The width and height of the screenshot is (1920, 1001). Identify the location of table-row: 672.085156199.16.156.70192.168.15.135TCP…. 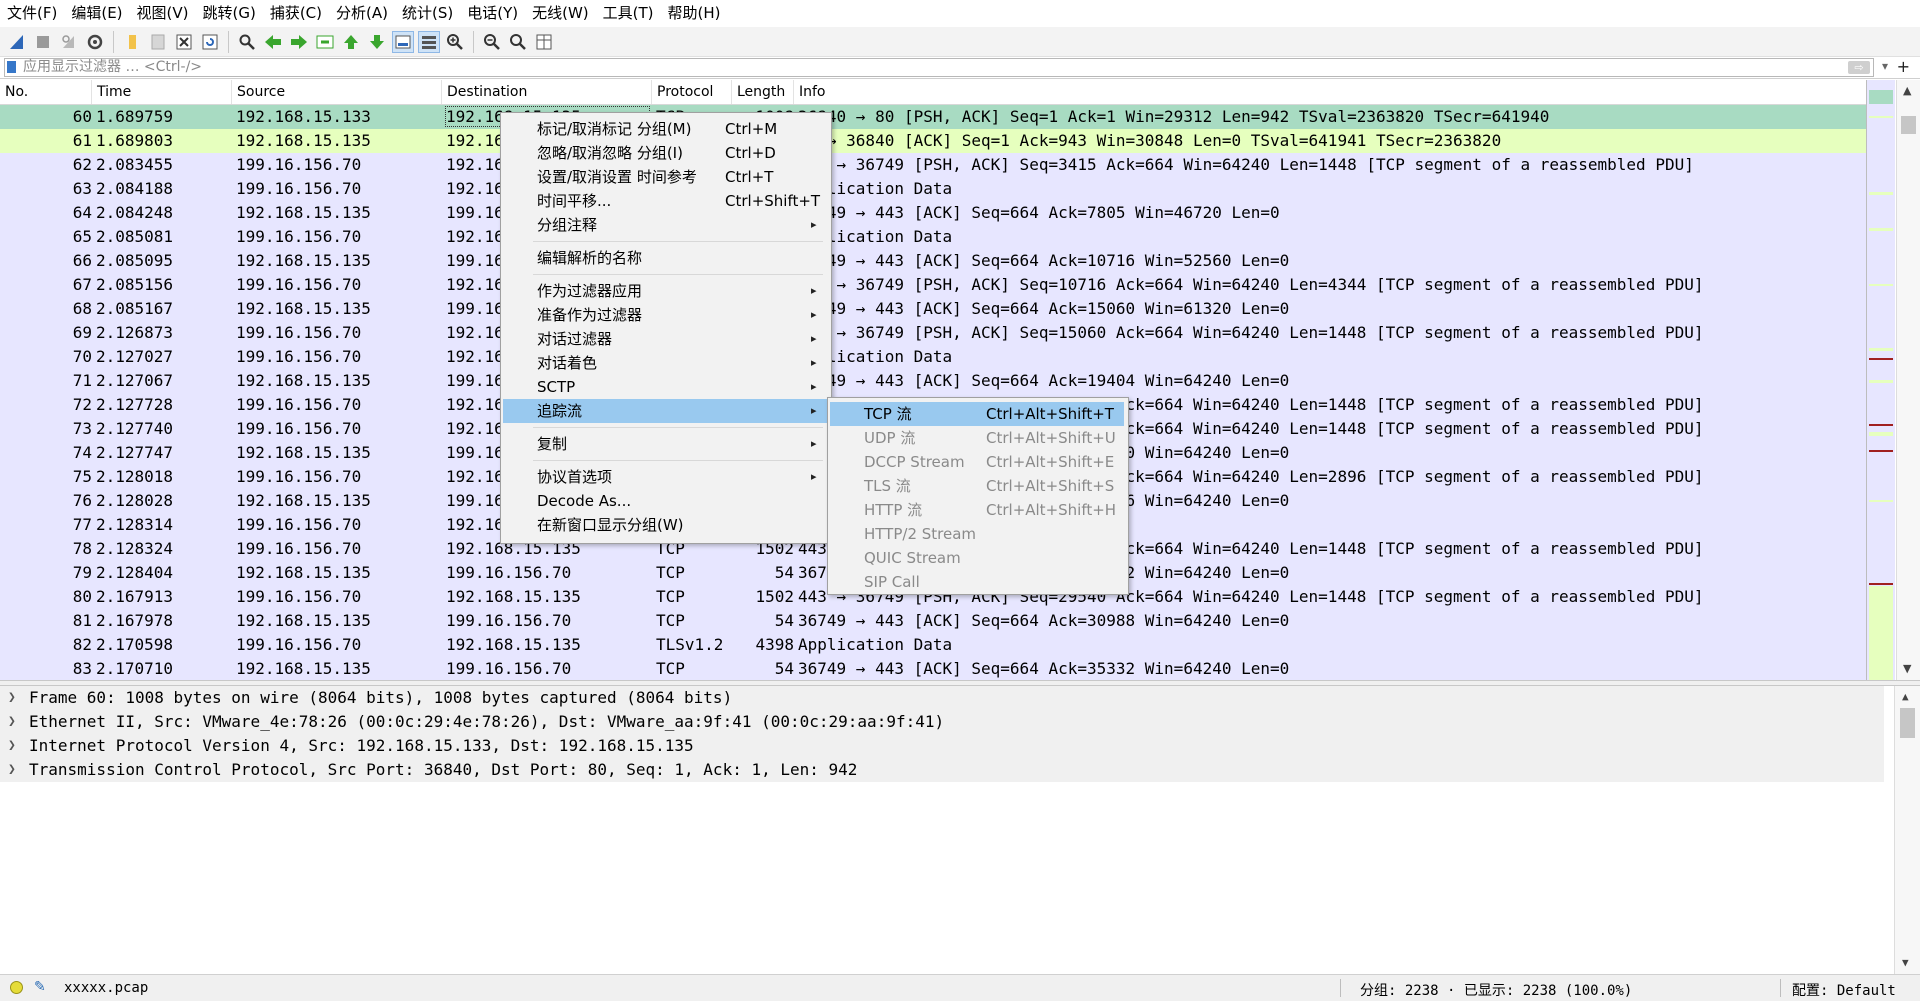
(933, 285).